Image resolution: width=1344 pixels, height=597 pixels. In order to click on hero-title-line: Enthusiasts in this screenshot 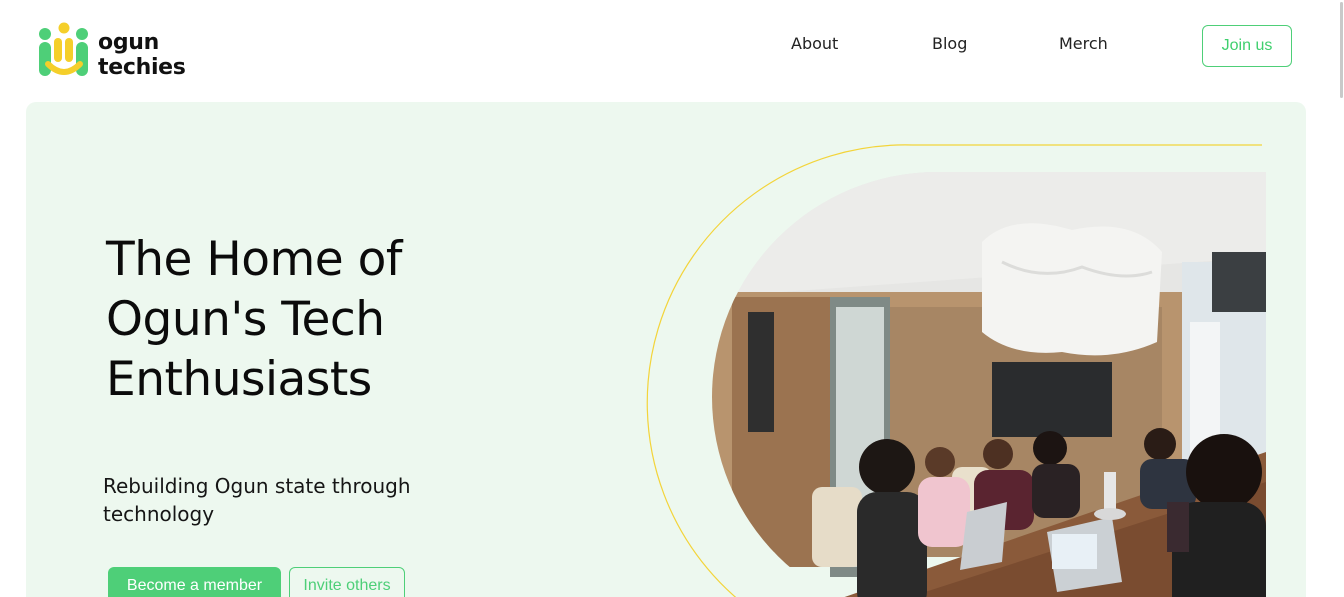, I will do `click(239, 379)`.